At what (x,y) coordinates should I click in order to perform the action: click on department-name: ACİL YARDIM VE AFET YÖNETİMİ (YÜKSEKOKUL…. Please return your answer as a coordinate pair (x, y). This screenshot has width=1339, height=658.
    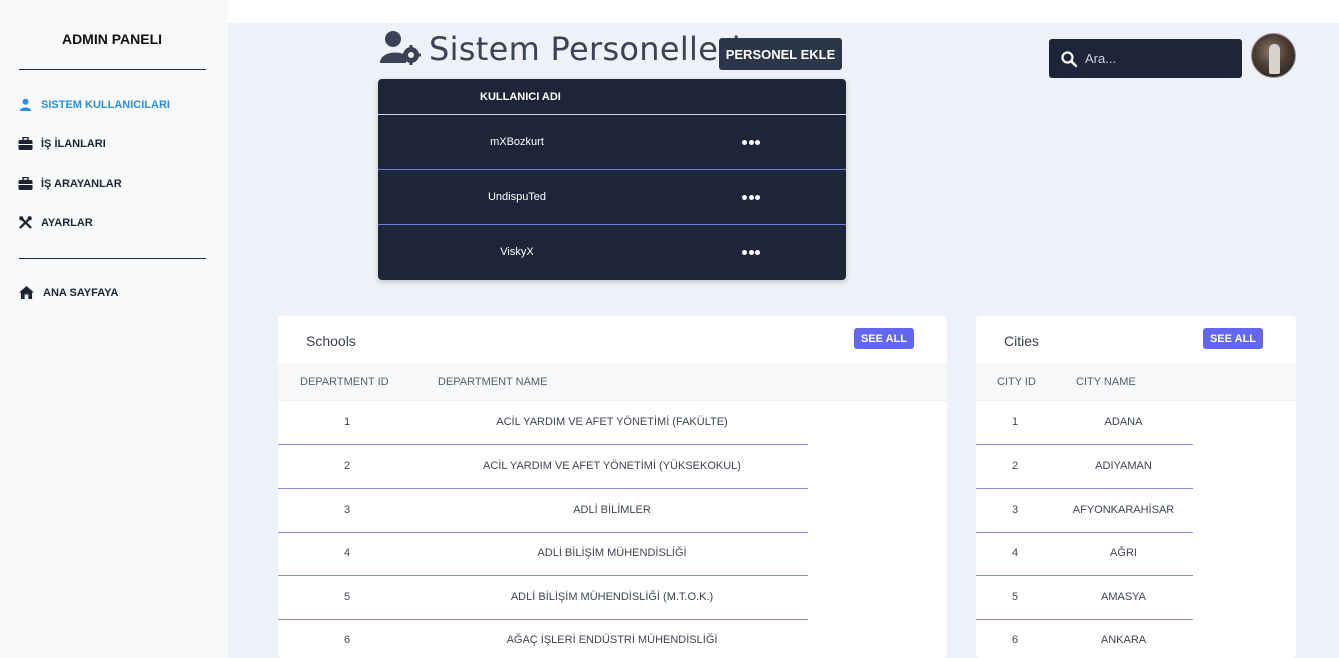
    Looking at the image, I should click on (612, 466).